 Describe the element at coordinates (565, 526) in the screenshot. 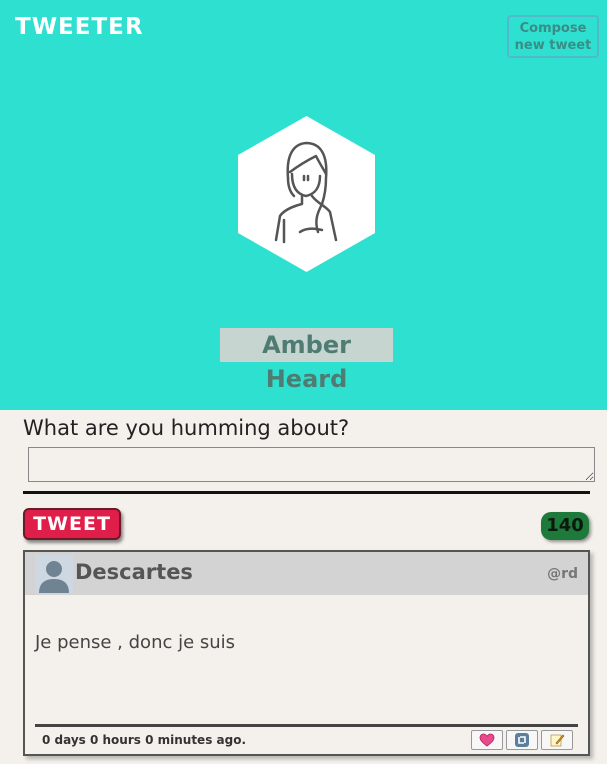

I see `character-counter: 140` at that location.